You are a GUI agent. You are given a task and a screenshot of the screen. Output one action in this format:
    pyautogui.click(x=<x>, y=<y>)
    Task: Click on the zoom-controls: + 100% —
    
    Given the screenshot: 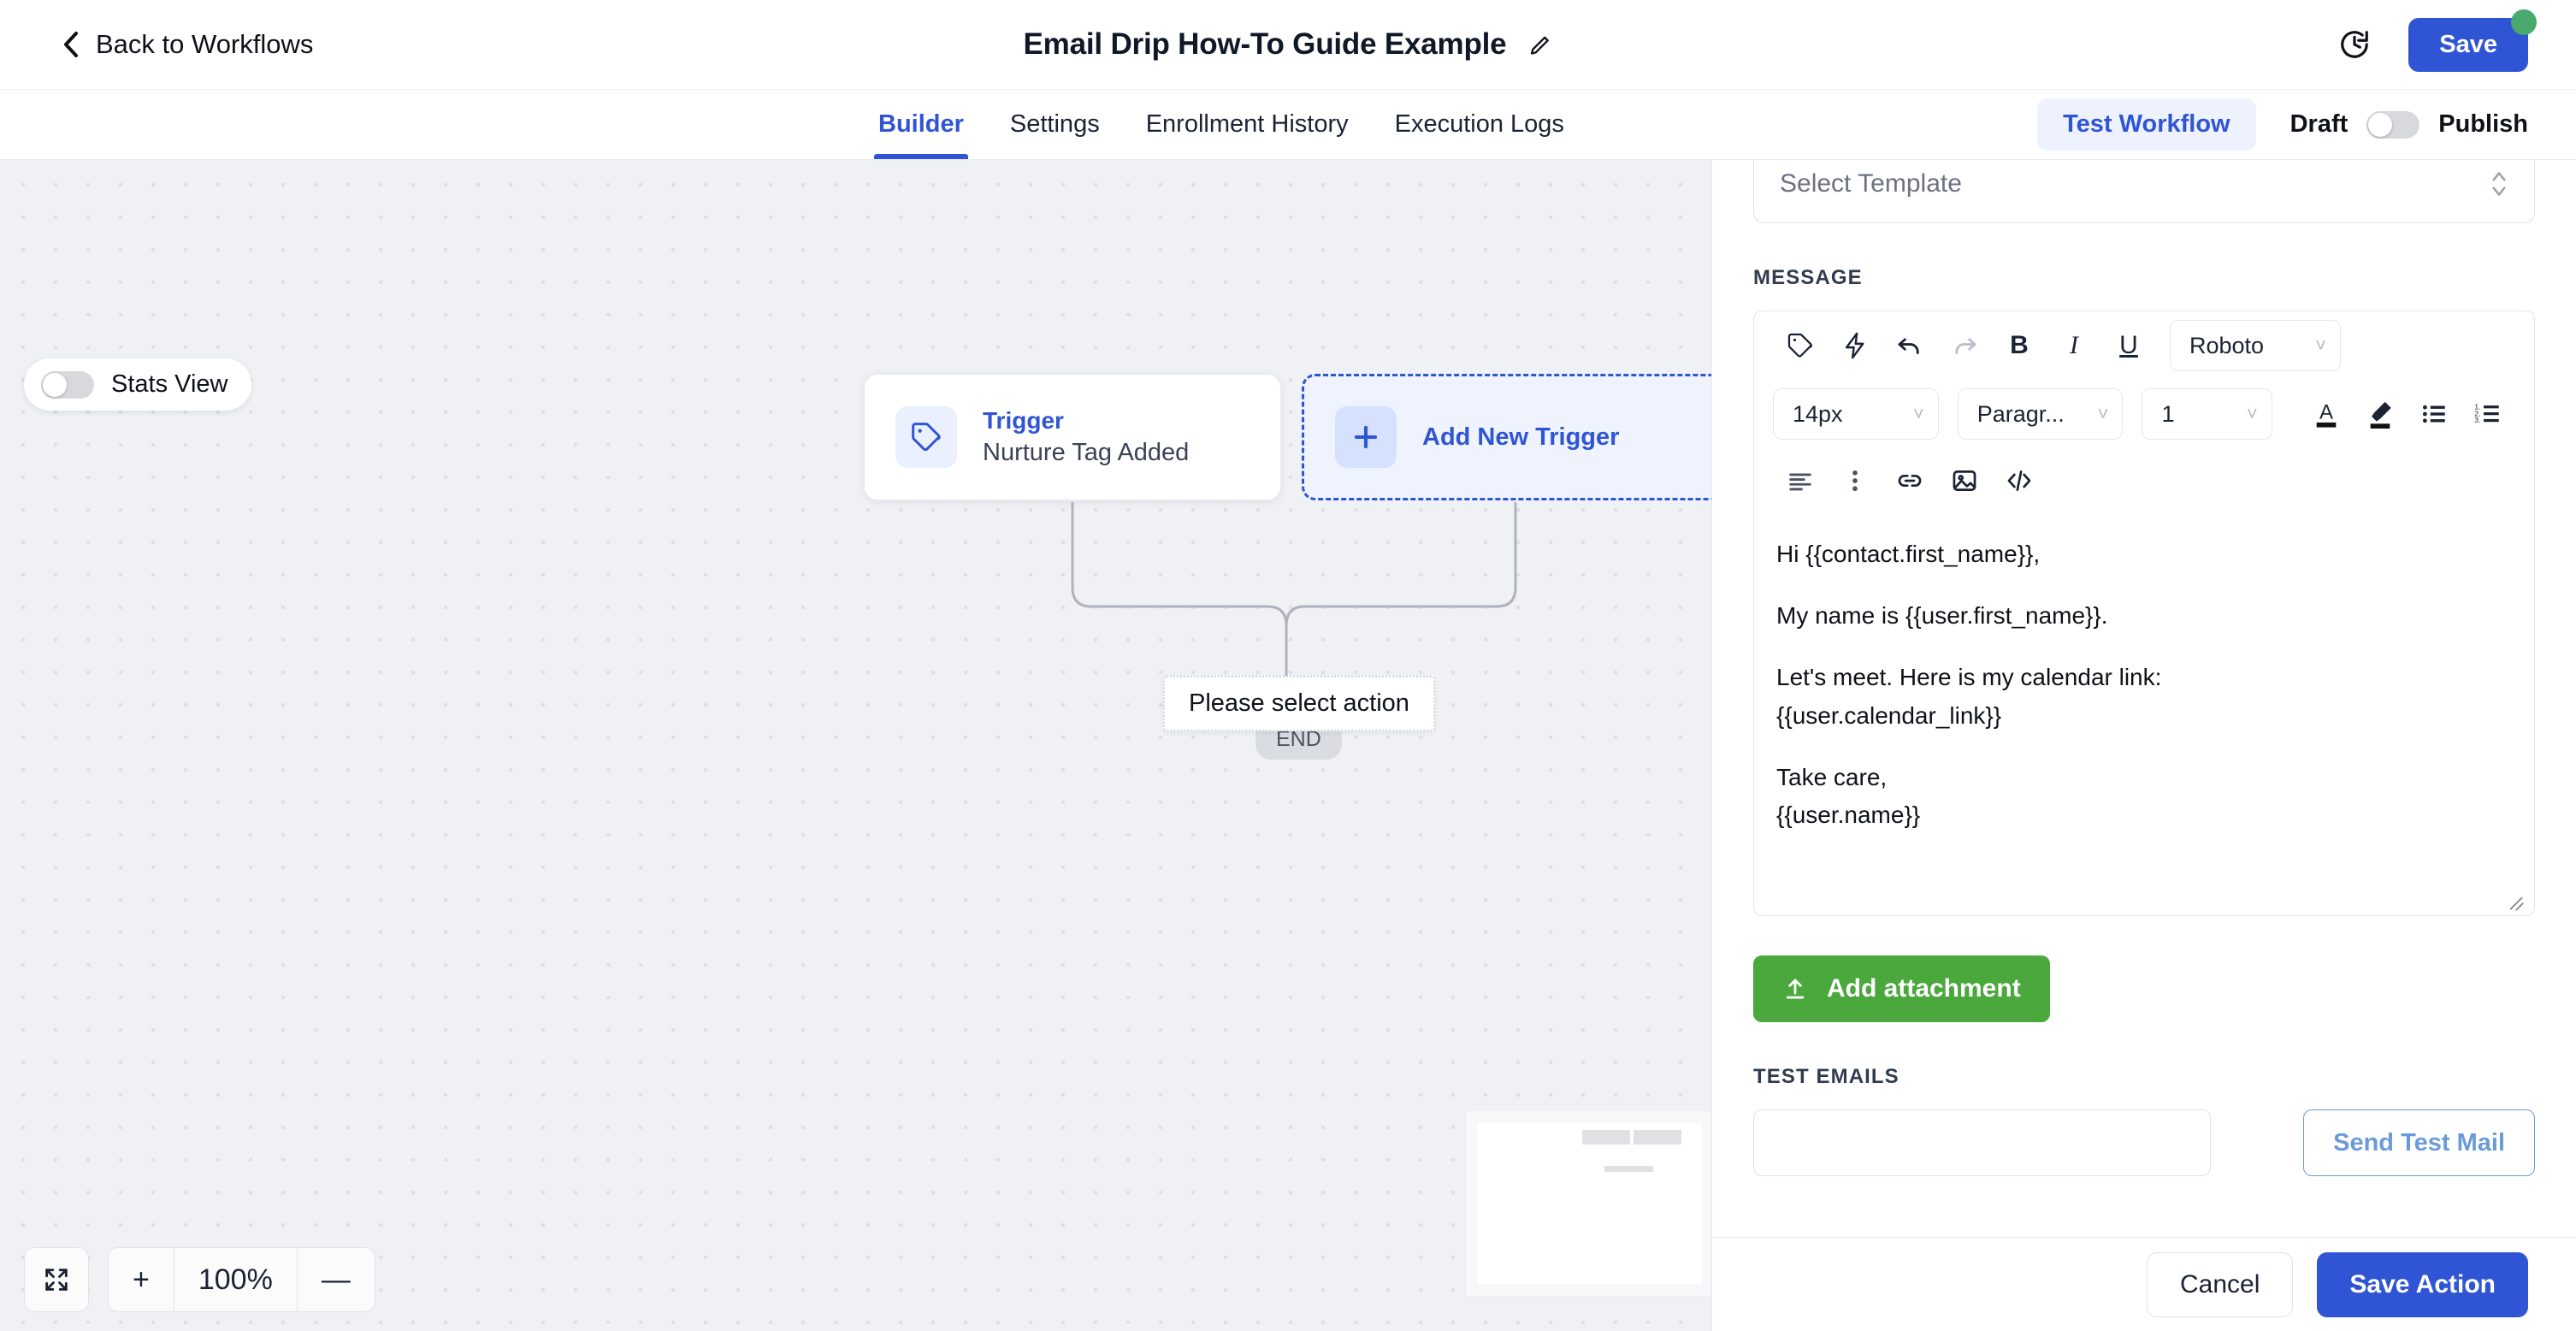 What is the action you would take?
    pyautogui.click(x=199, y=1279)
    